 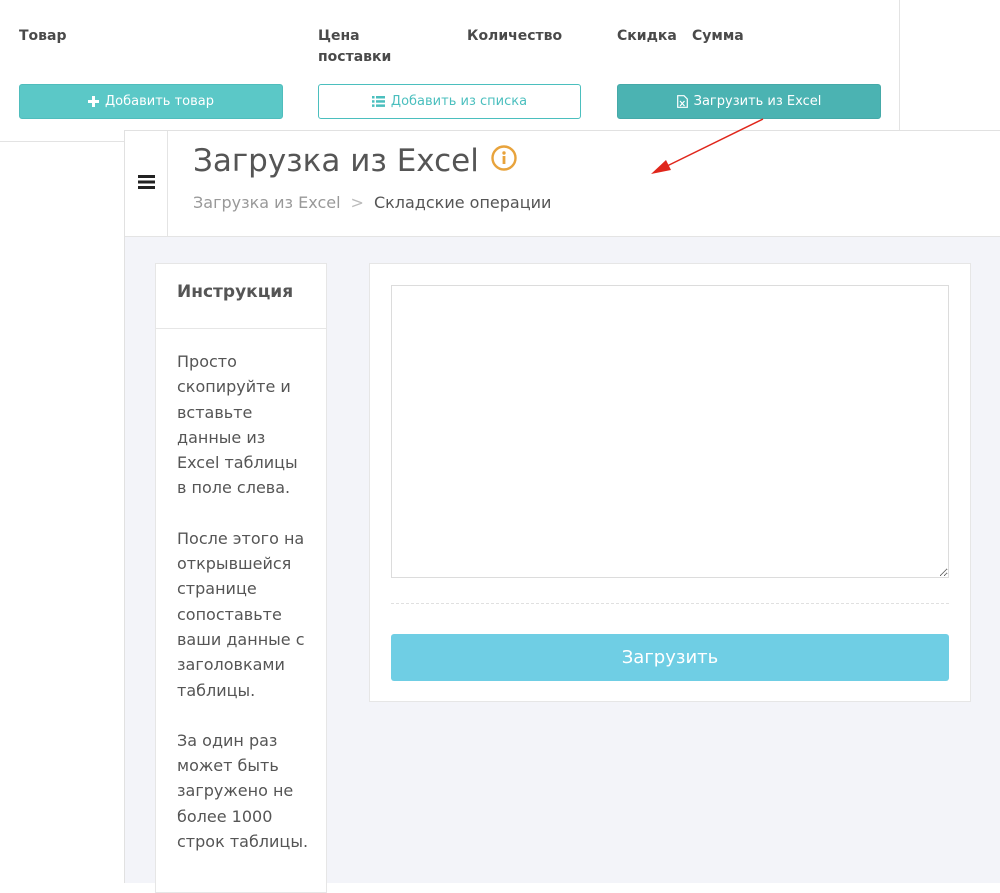 I want to click on column-header-quantity: Количество, so click(x=515, y=36).